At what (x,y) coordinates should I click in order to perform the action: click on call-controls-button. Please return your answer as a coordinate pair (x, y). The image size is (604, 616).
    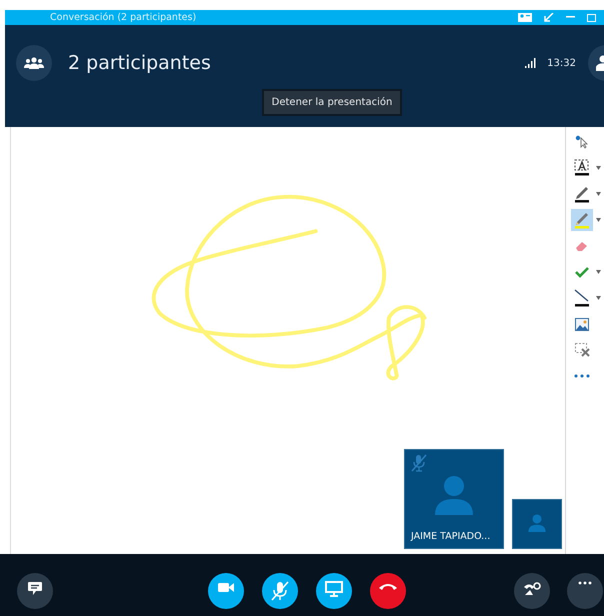
    Looking at the image, I should click on (532, 591).